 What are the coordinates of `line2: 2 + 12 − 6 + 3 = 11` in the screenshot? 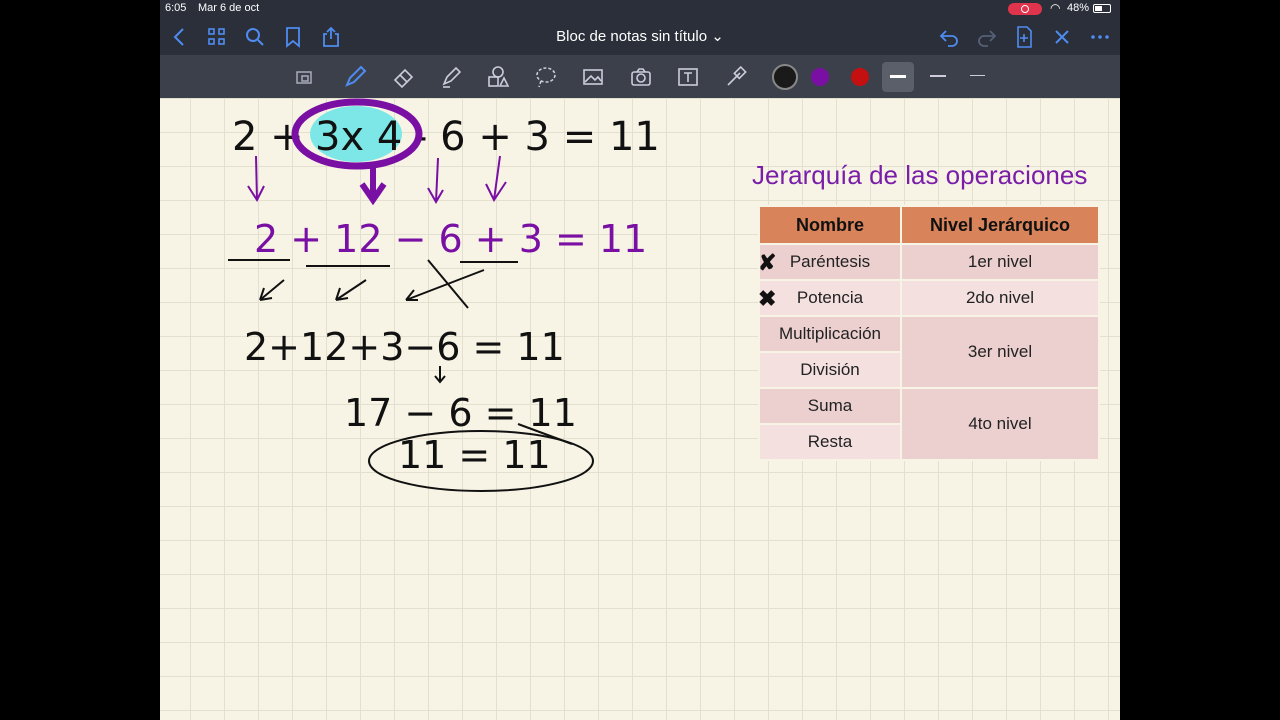 It's located at (450, 239).